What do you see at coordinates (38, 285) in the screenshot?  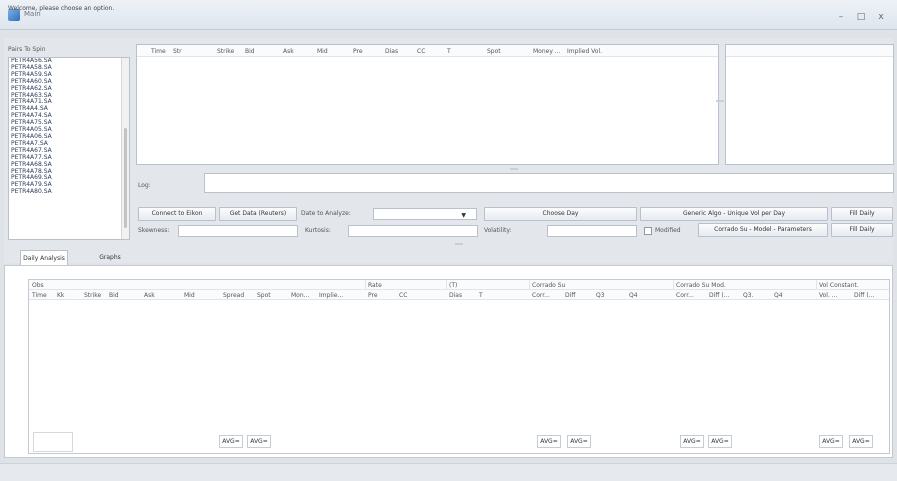 I see `column-group-header: Obs` at bounding box center [38, 285].